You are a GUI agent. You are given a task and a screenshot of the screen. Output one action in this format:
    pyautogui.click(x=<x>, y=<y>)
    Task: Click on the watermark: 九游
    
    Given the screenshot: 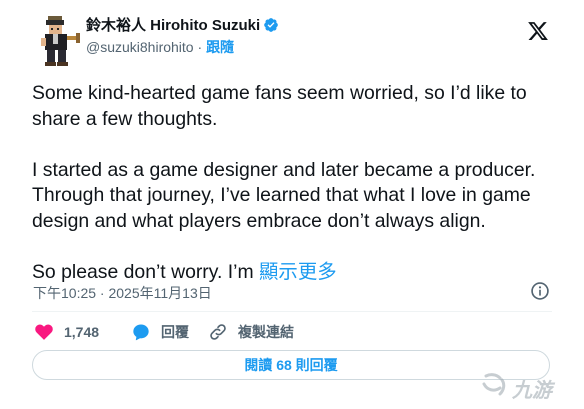 What is the action you would take?
    pyautogui.click(x=528, y=387)
    